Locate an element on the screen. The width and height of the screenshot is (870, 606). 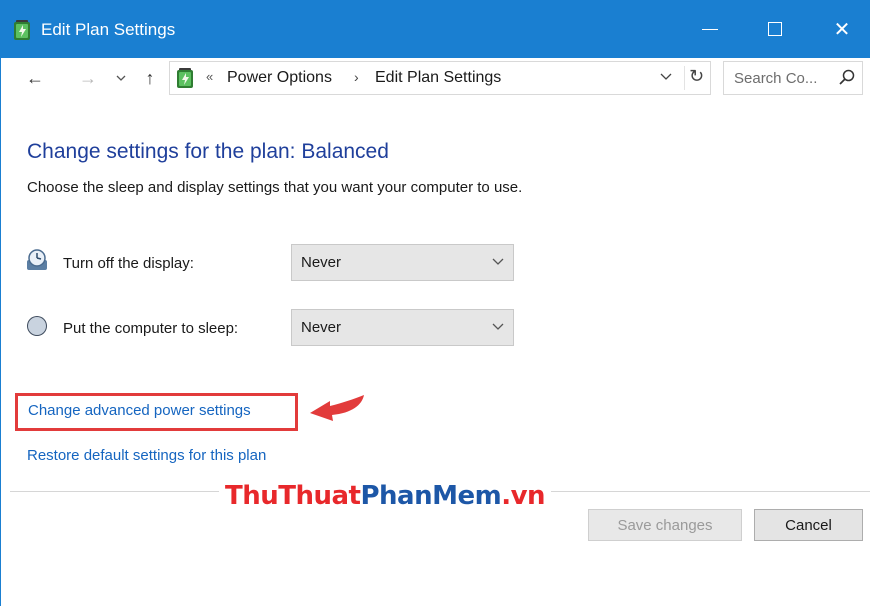
sleep-timeout-label: Put the computer to sleep: is located at coordinates (151, 328).